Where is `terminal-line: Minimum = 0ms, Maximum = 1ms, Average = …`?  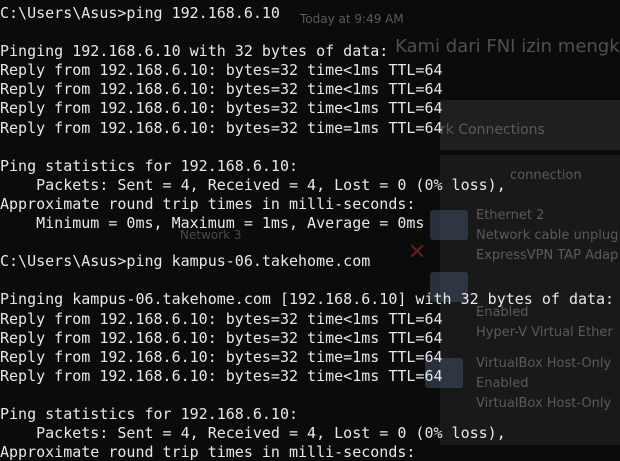
terminal-line: Minimum = 0ms, Maximum = 1ms, Average = … is located at coordinates (212, 223).